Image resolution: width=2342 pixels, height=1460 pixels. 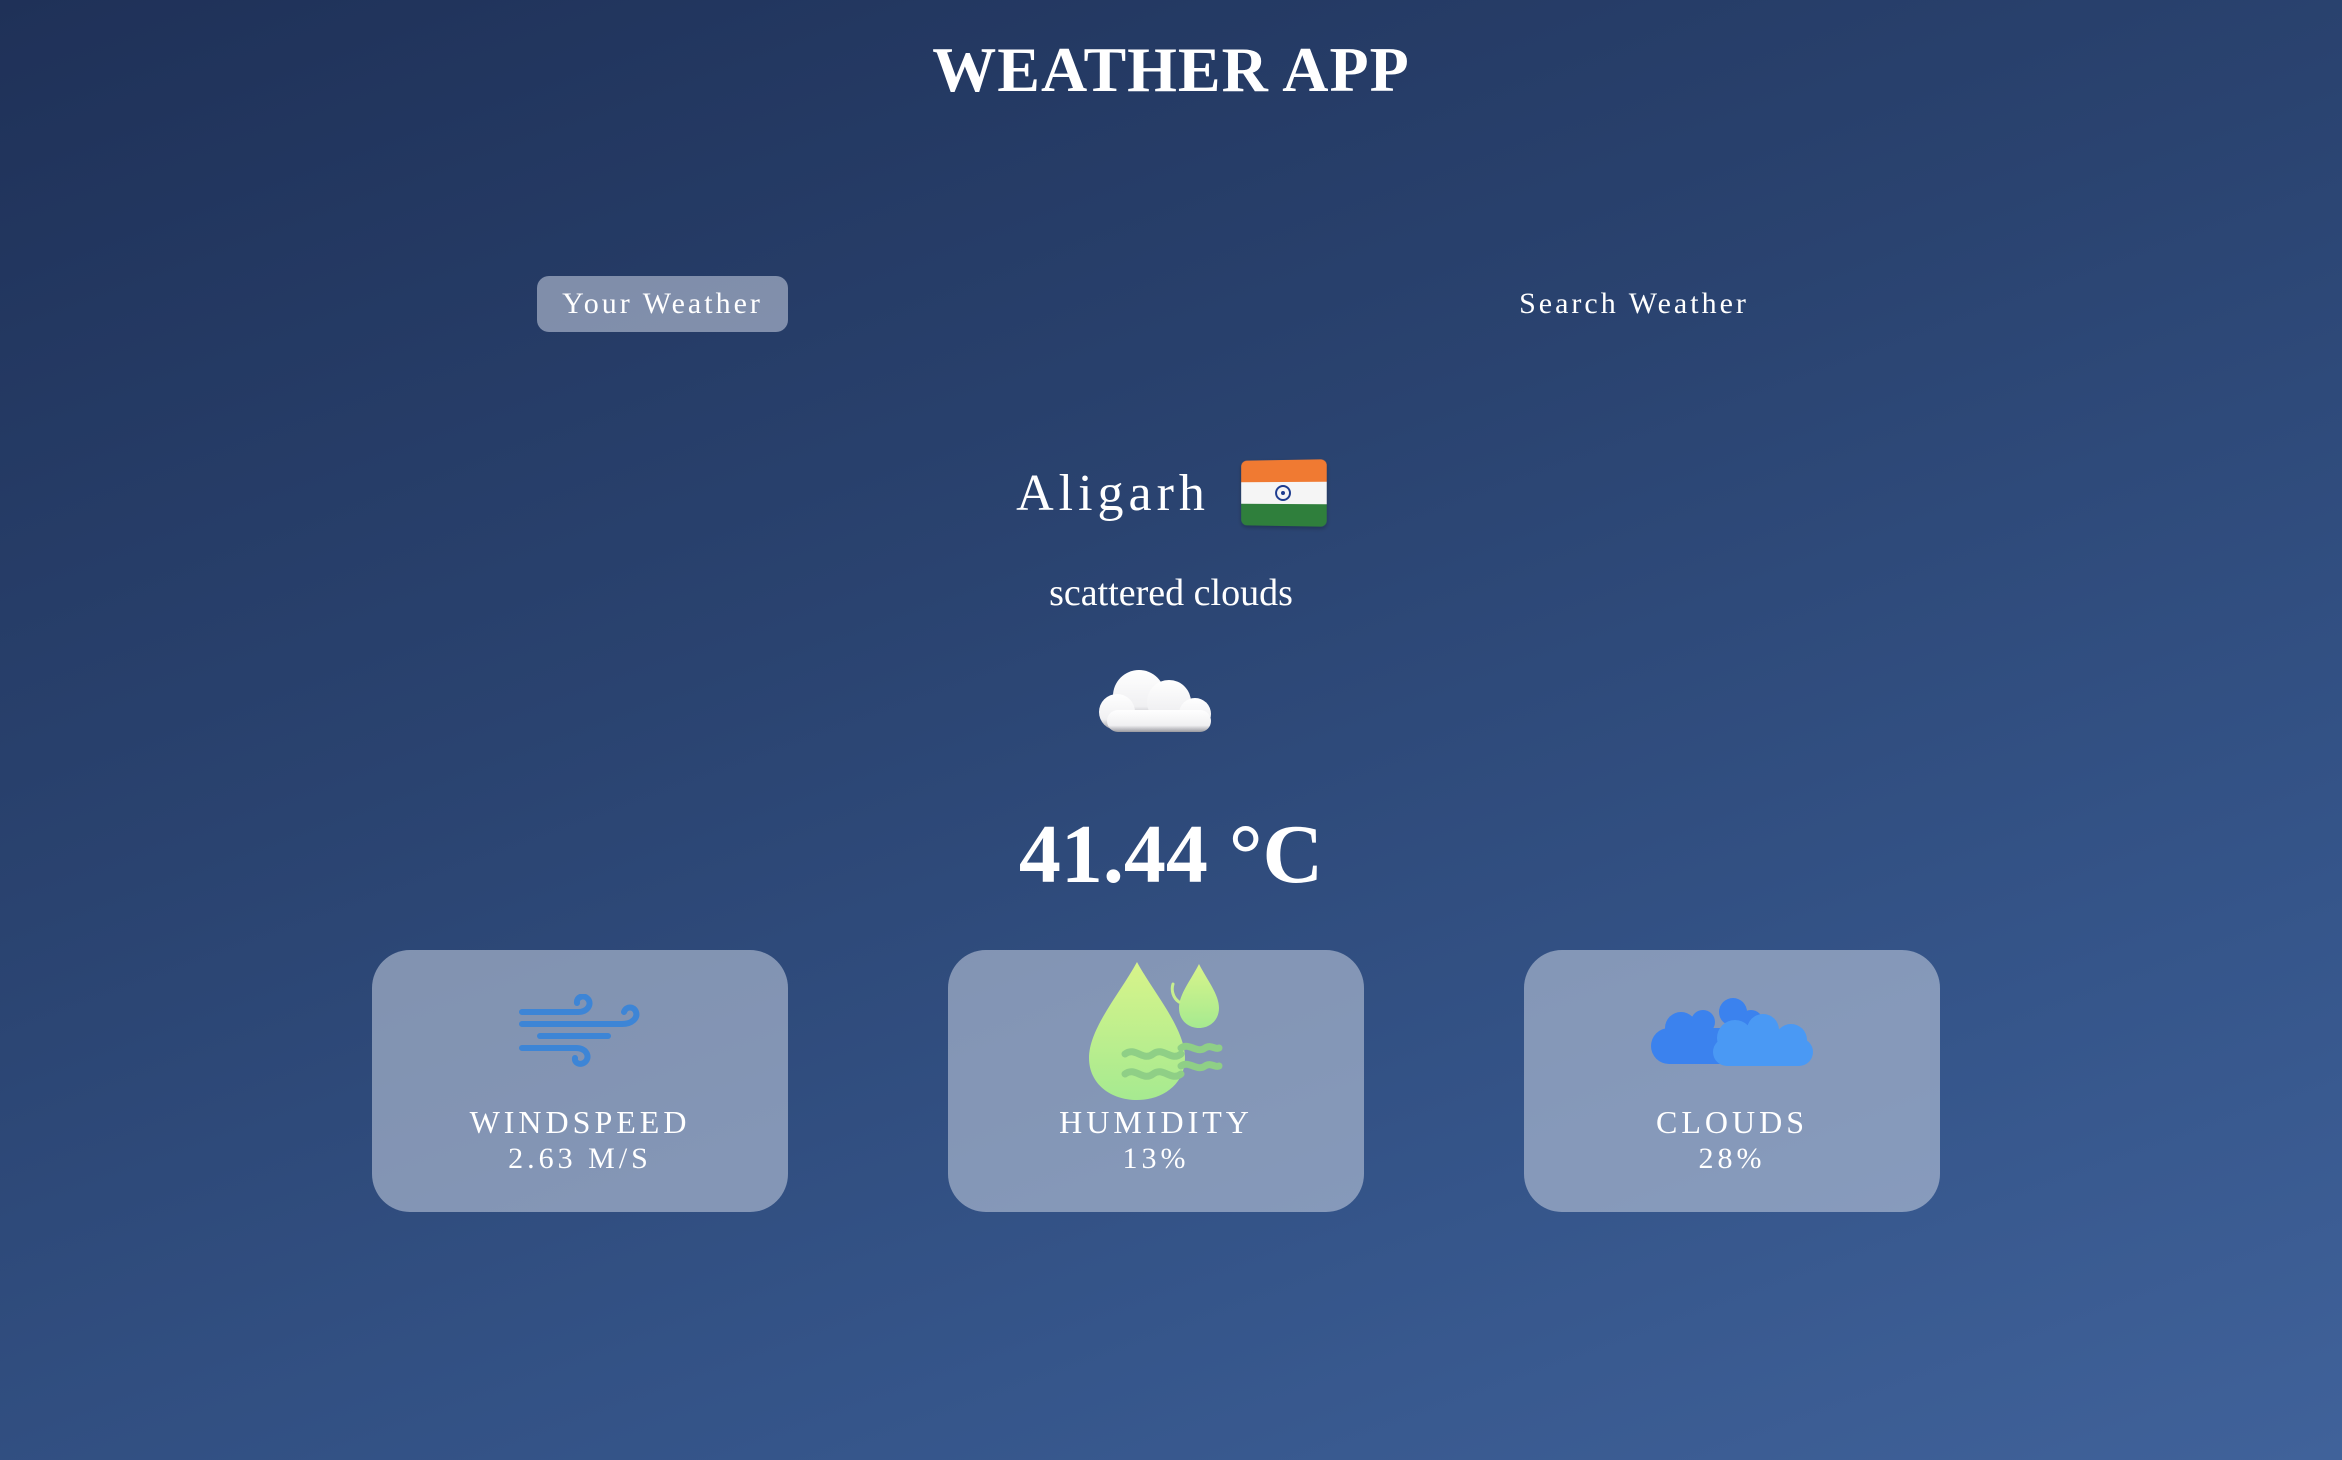 What do you see at coordinates (580, 1158) in the screenshot?
I see `windspeed-value: 2.63 M/S` at bounding box center [580, 1158].